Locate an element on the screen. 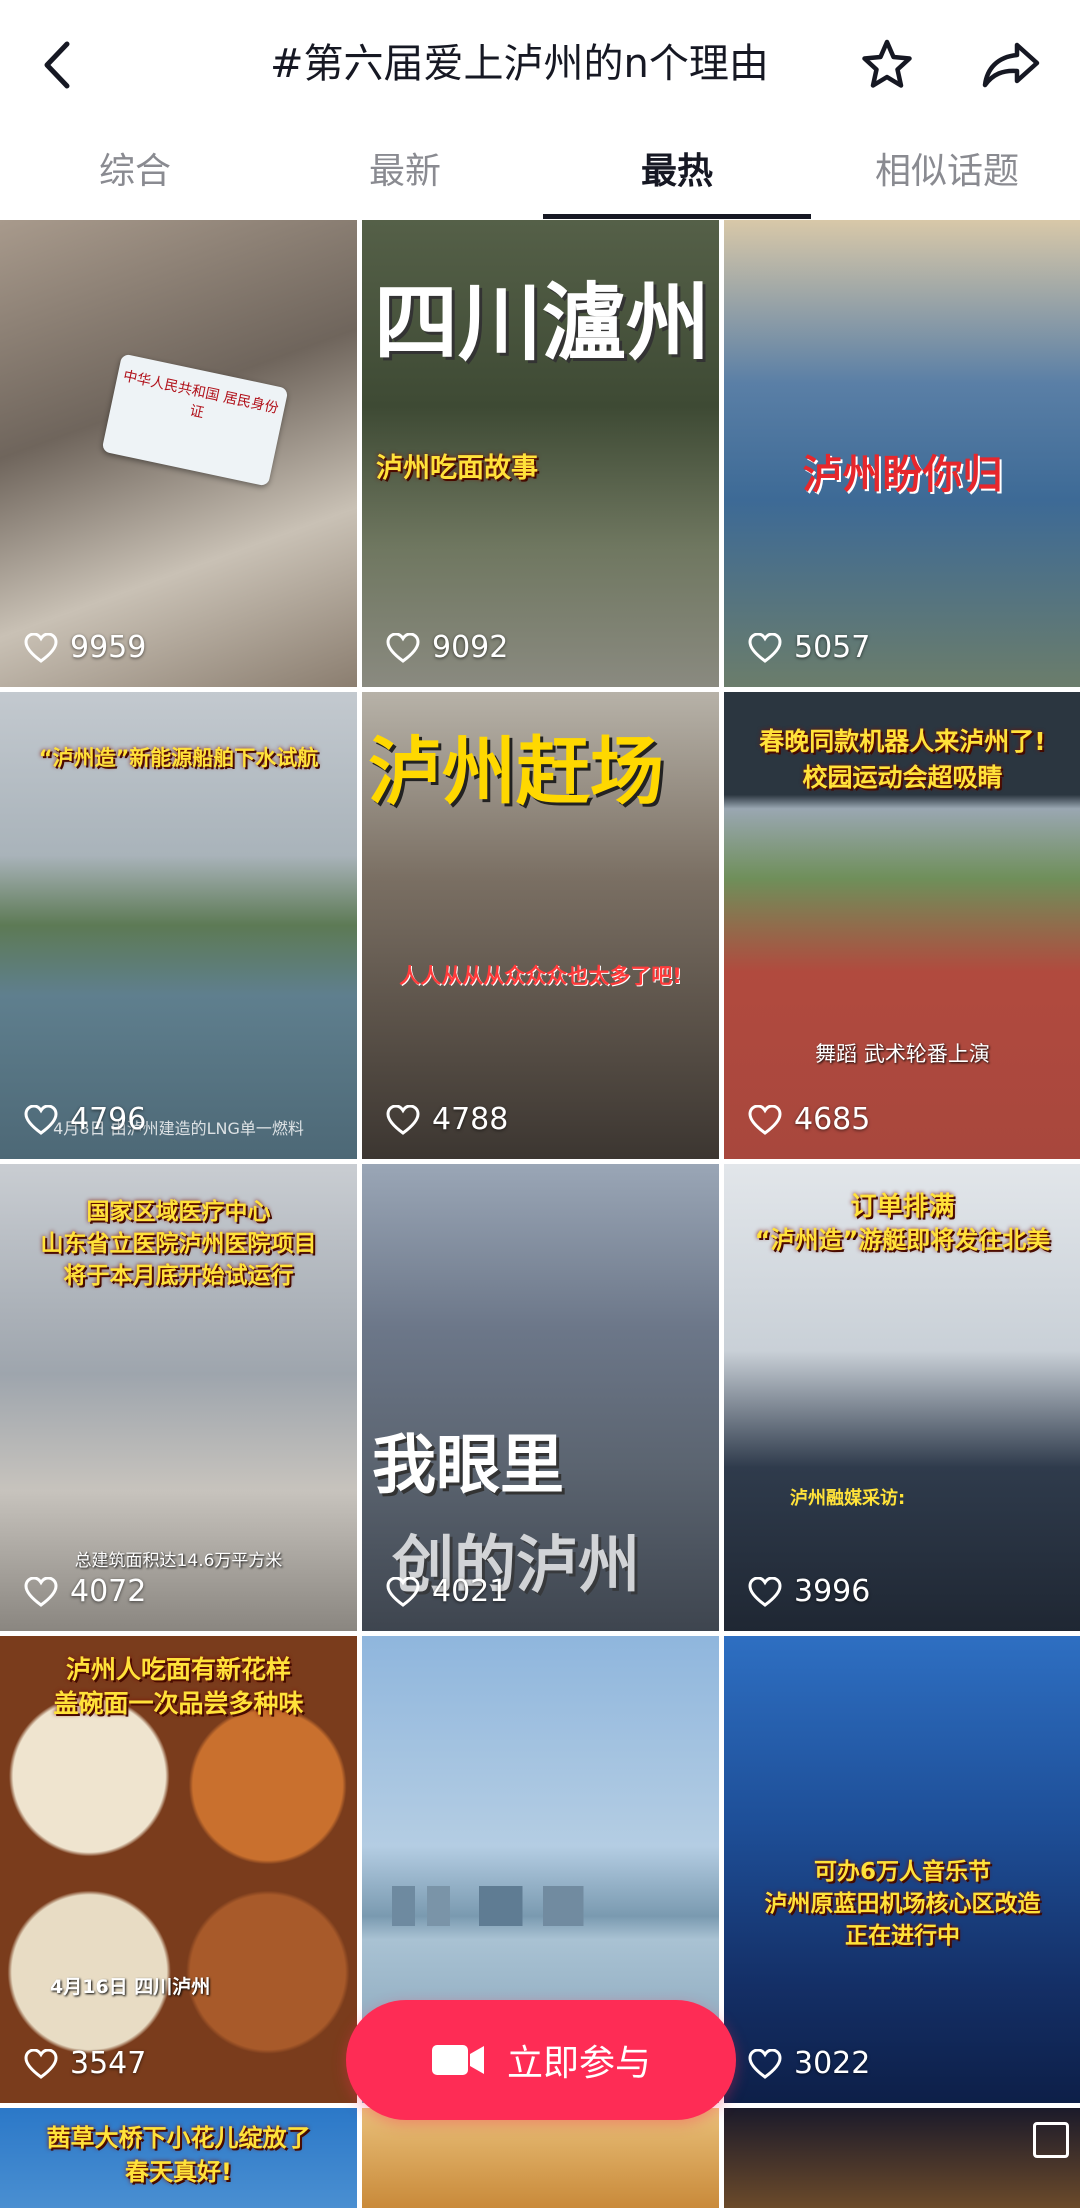  join-now-button: 立即参与 is located at coordinates (541, 2060).